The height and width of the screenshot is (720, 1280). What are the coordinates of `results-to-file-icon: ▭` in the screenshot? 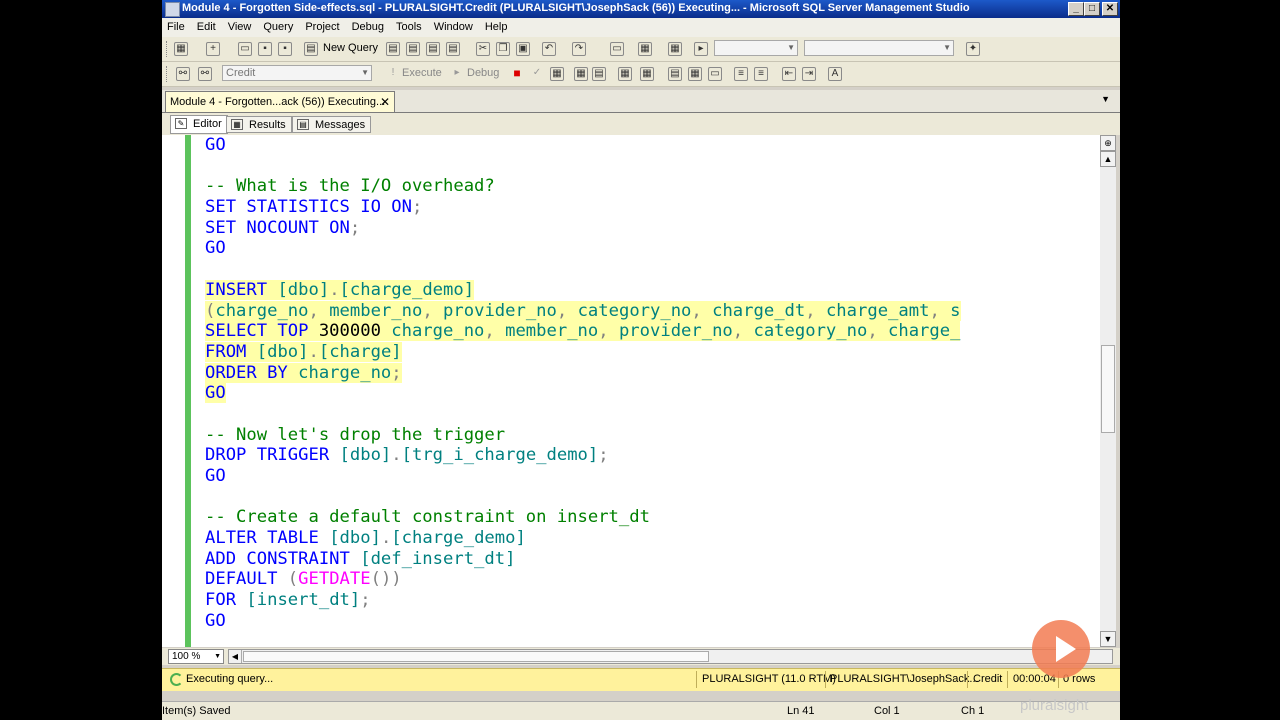 It's located at (715, 74).